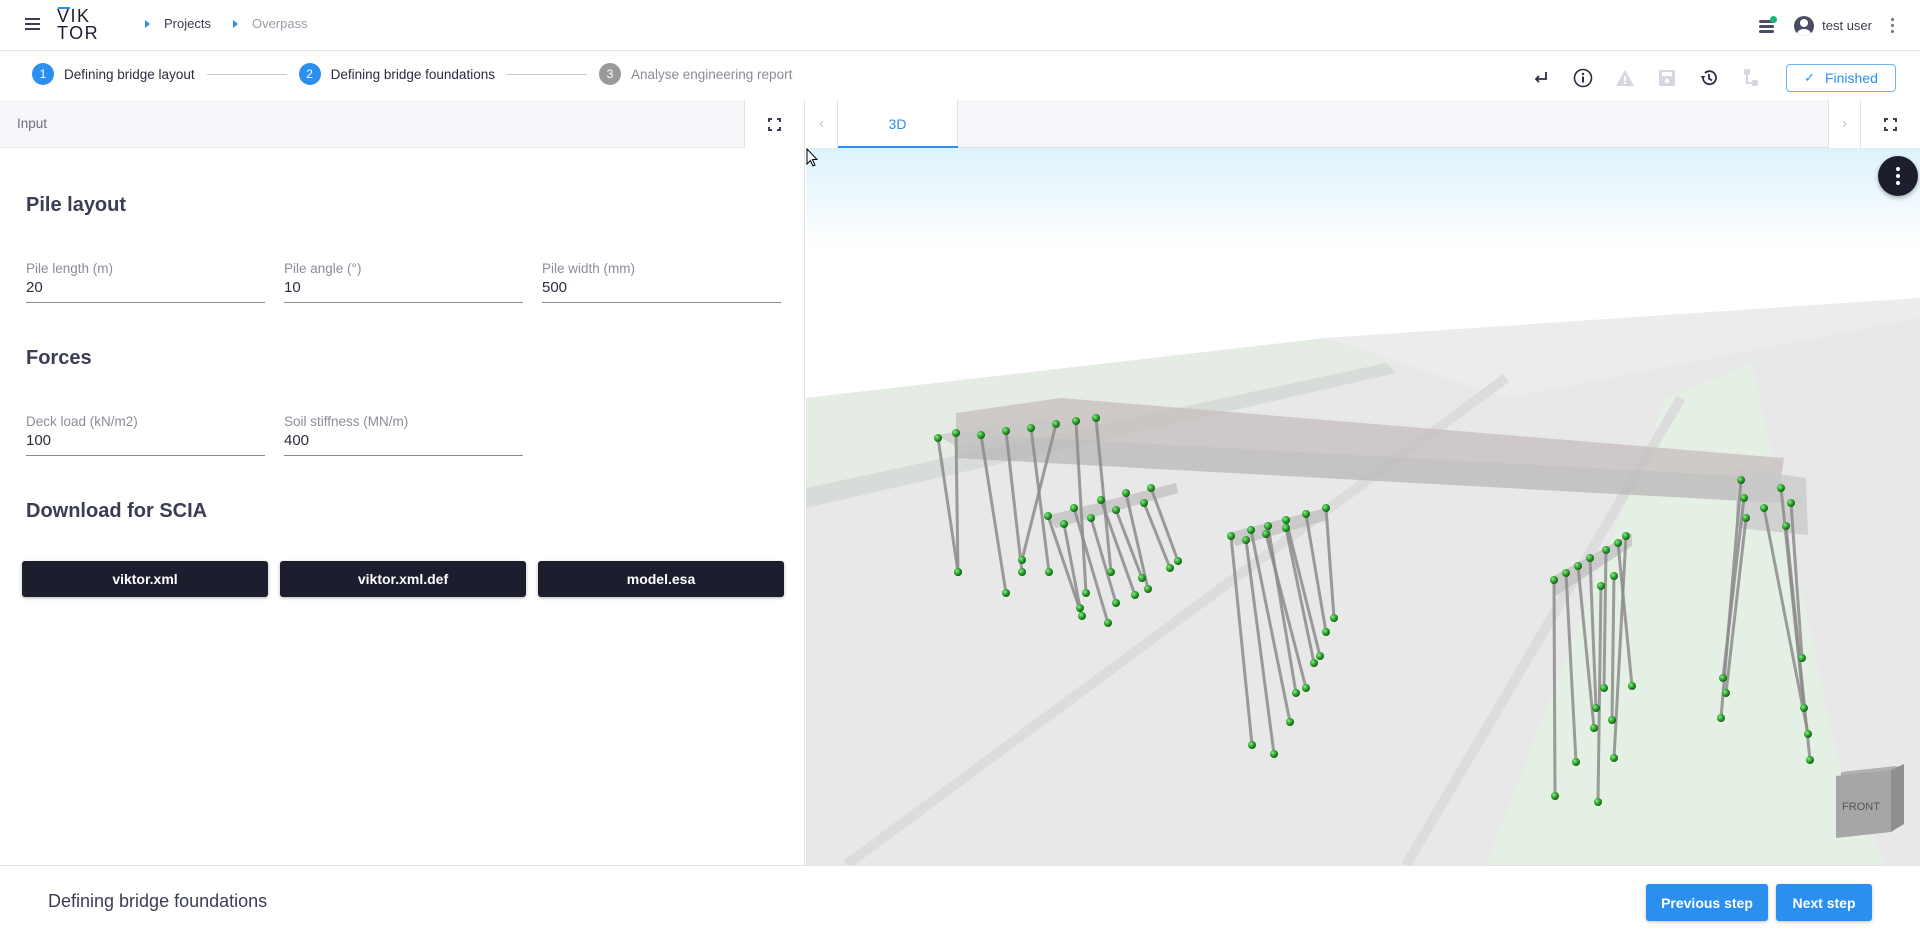 The image size is (1920, 937). Describe the element at coordinates (78, 24) in the screenshot. I see `viktor-logo: VIK TOR` at that location.